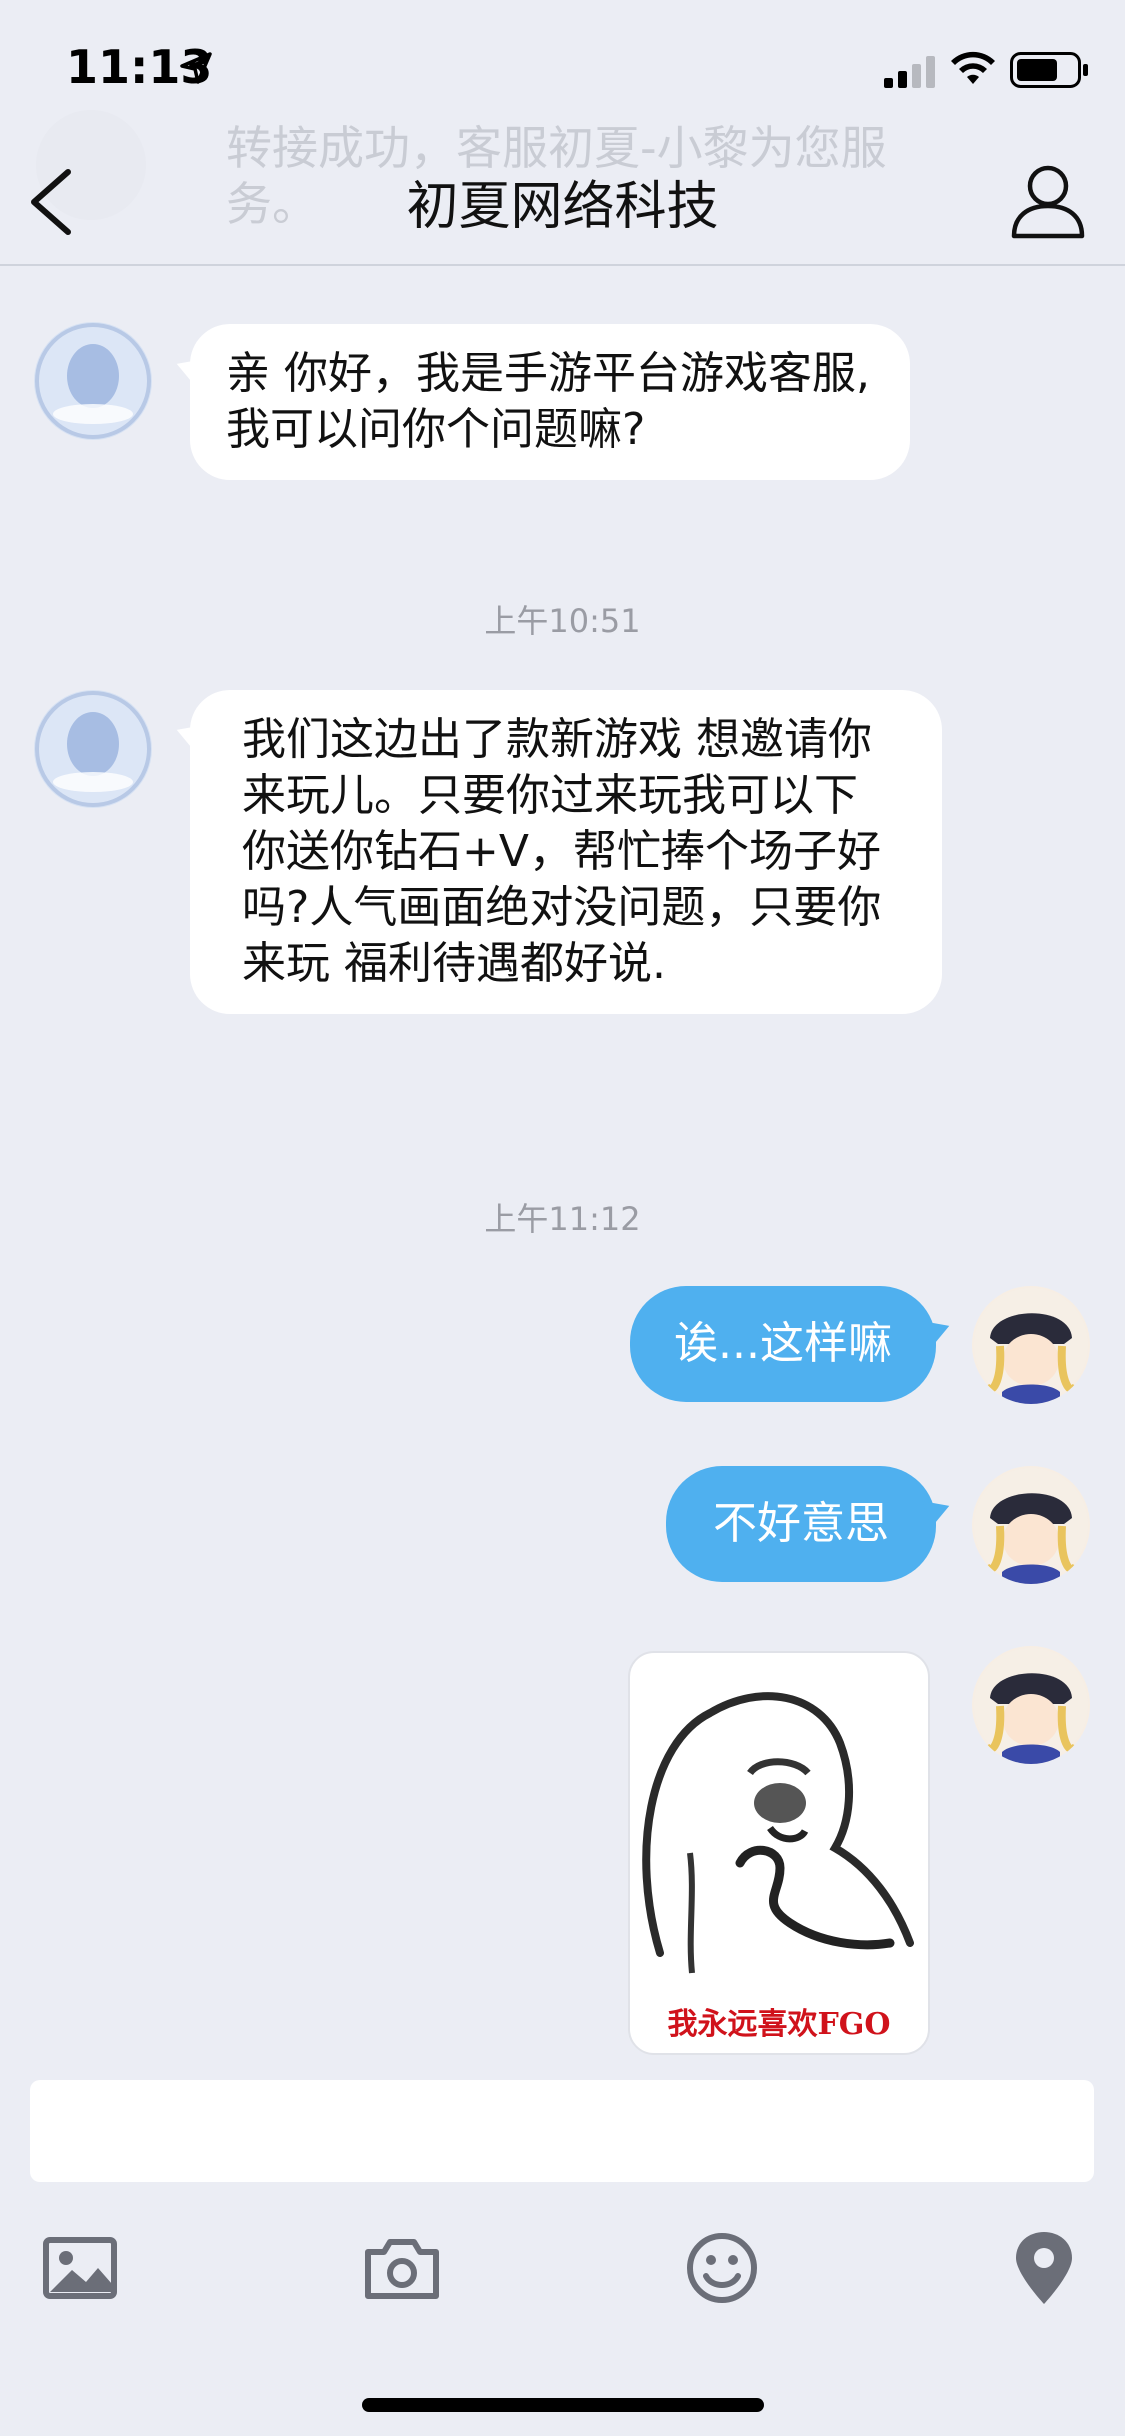 The image size is (1125, 2436). What do you see at coordinates (562, 2254) in the screenshot?
I see `input-area` at bounding box center [562, 2254].